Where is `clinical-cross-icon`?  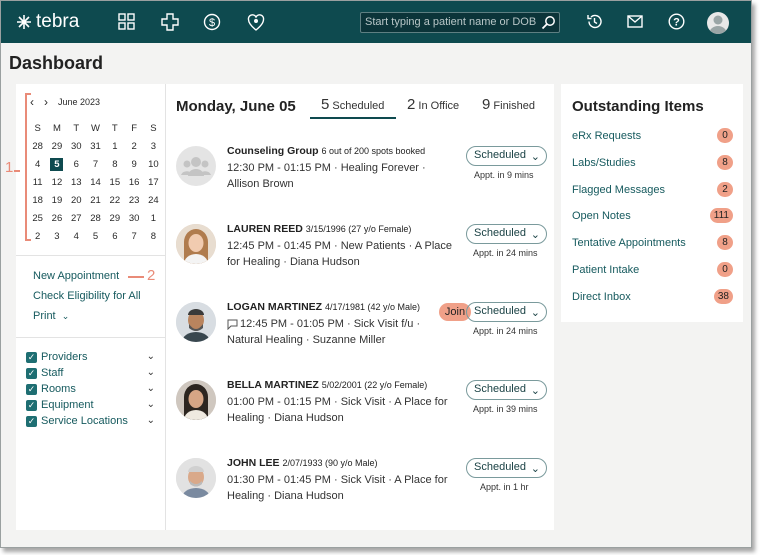 clinical-cross-icon is located at coordinates (170, 23).